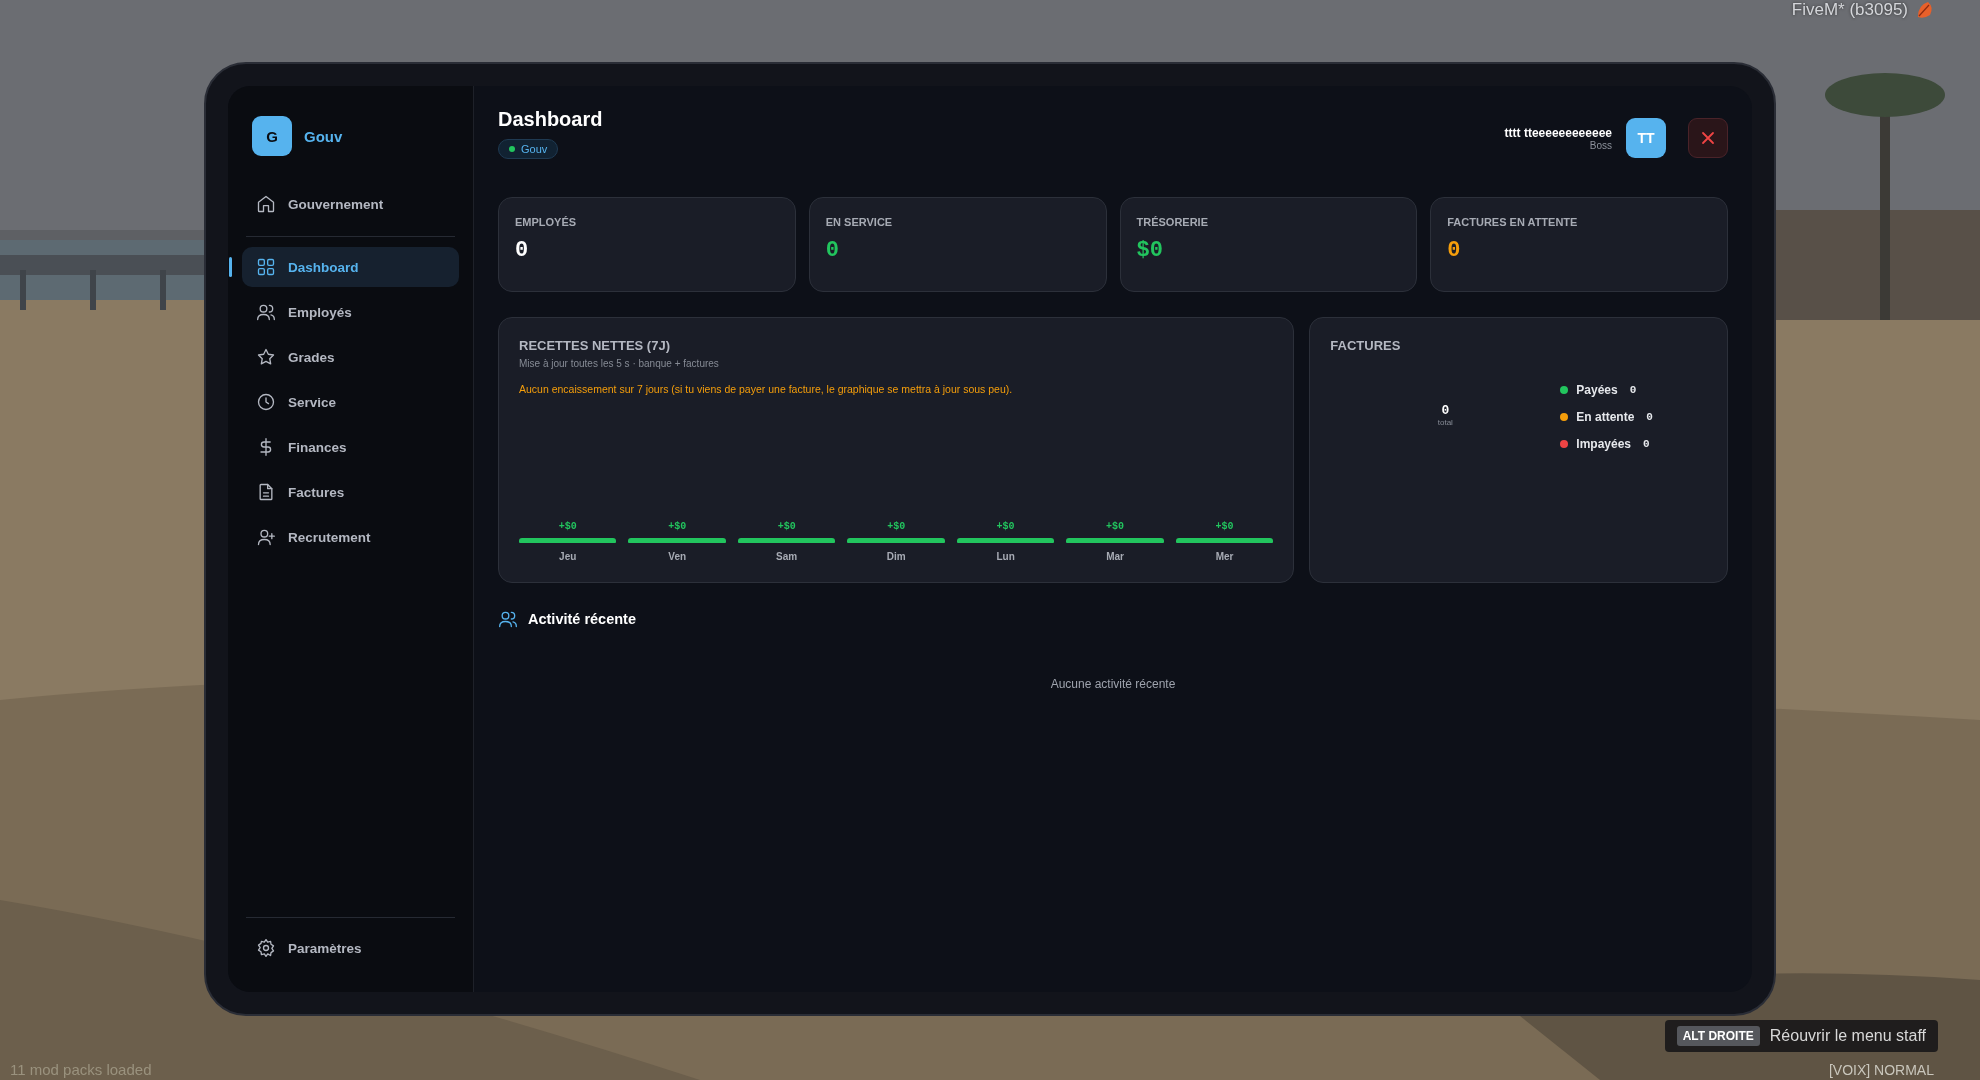 This screenshot has height=1080, width=1980. I want to click on clock-icon, so click(266, 402).